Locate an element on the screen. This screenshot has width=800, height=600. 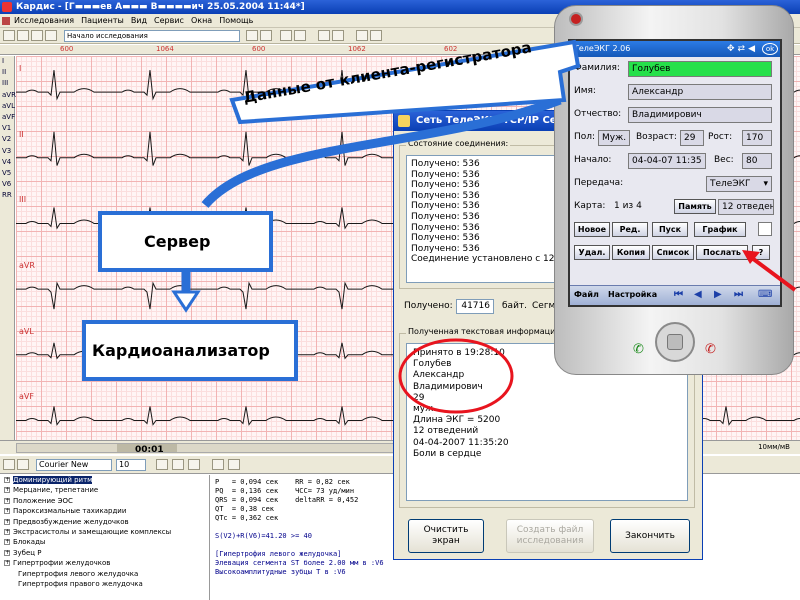
dpad-center-button is located at coordinates (675, 342).